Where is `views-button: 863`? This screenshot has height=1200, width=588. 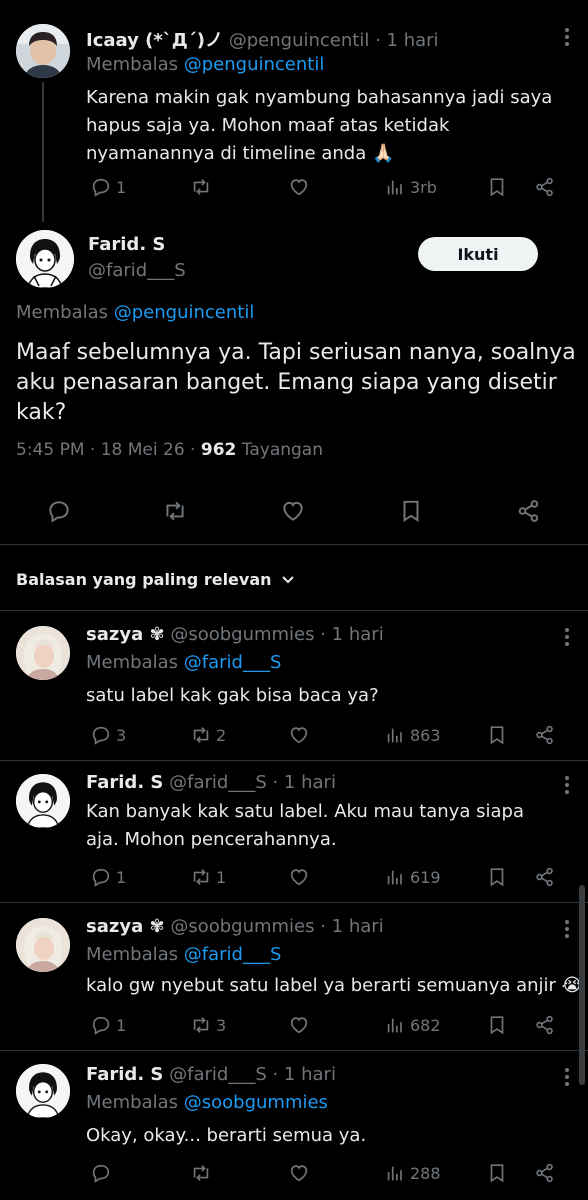 views-button: 863 is located at coordinates (412, 735).